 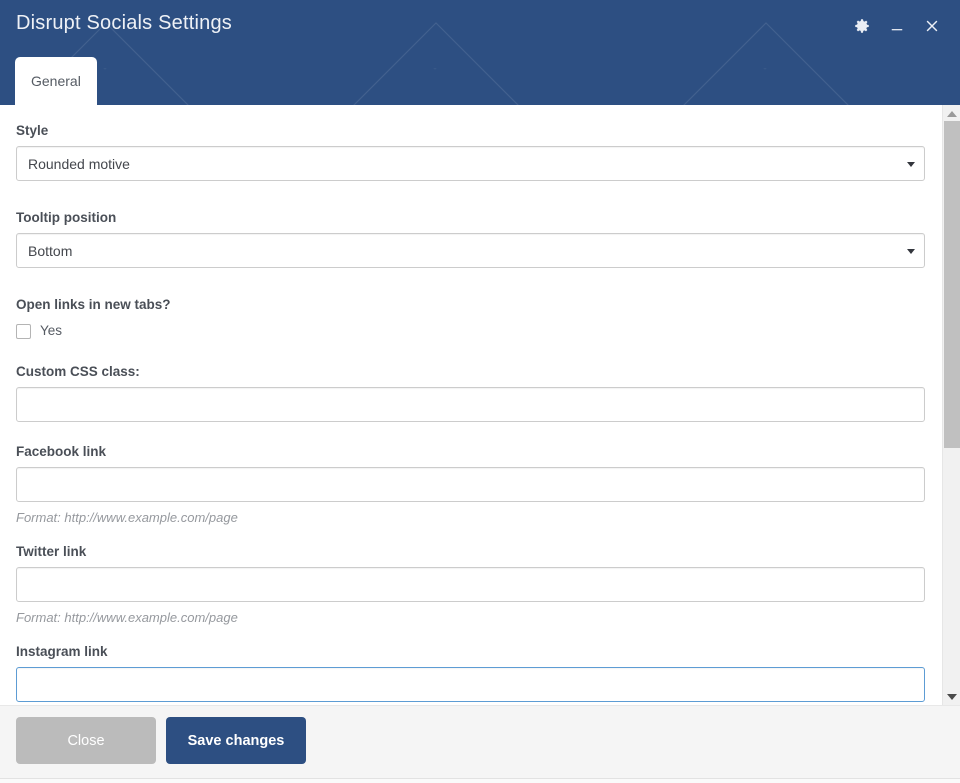 I want to click on save-changes-button: Save changes, so click(x=236, y=740).